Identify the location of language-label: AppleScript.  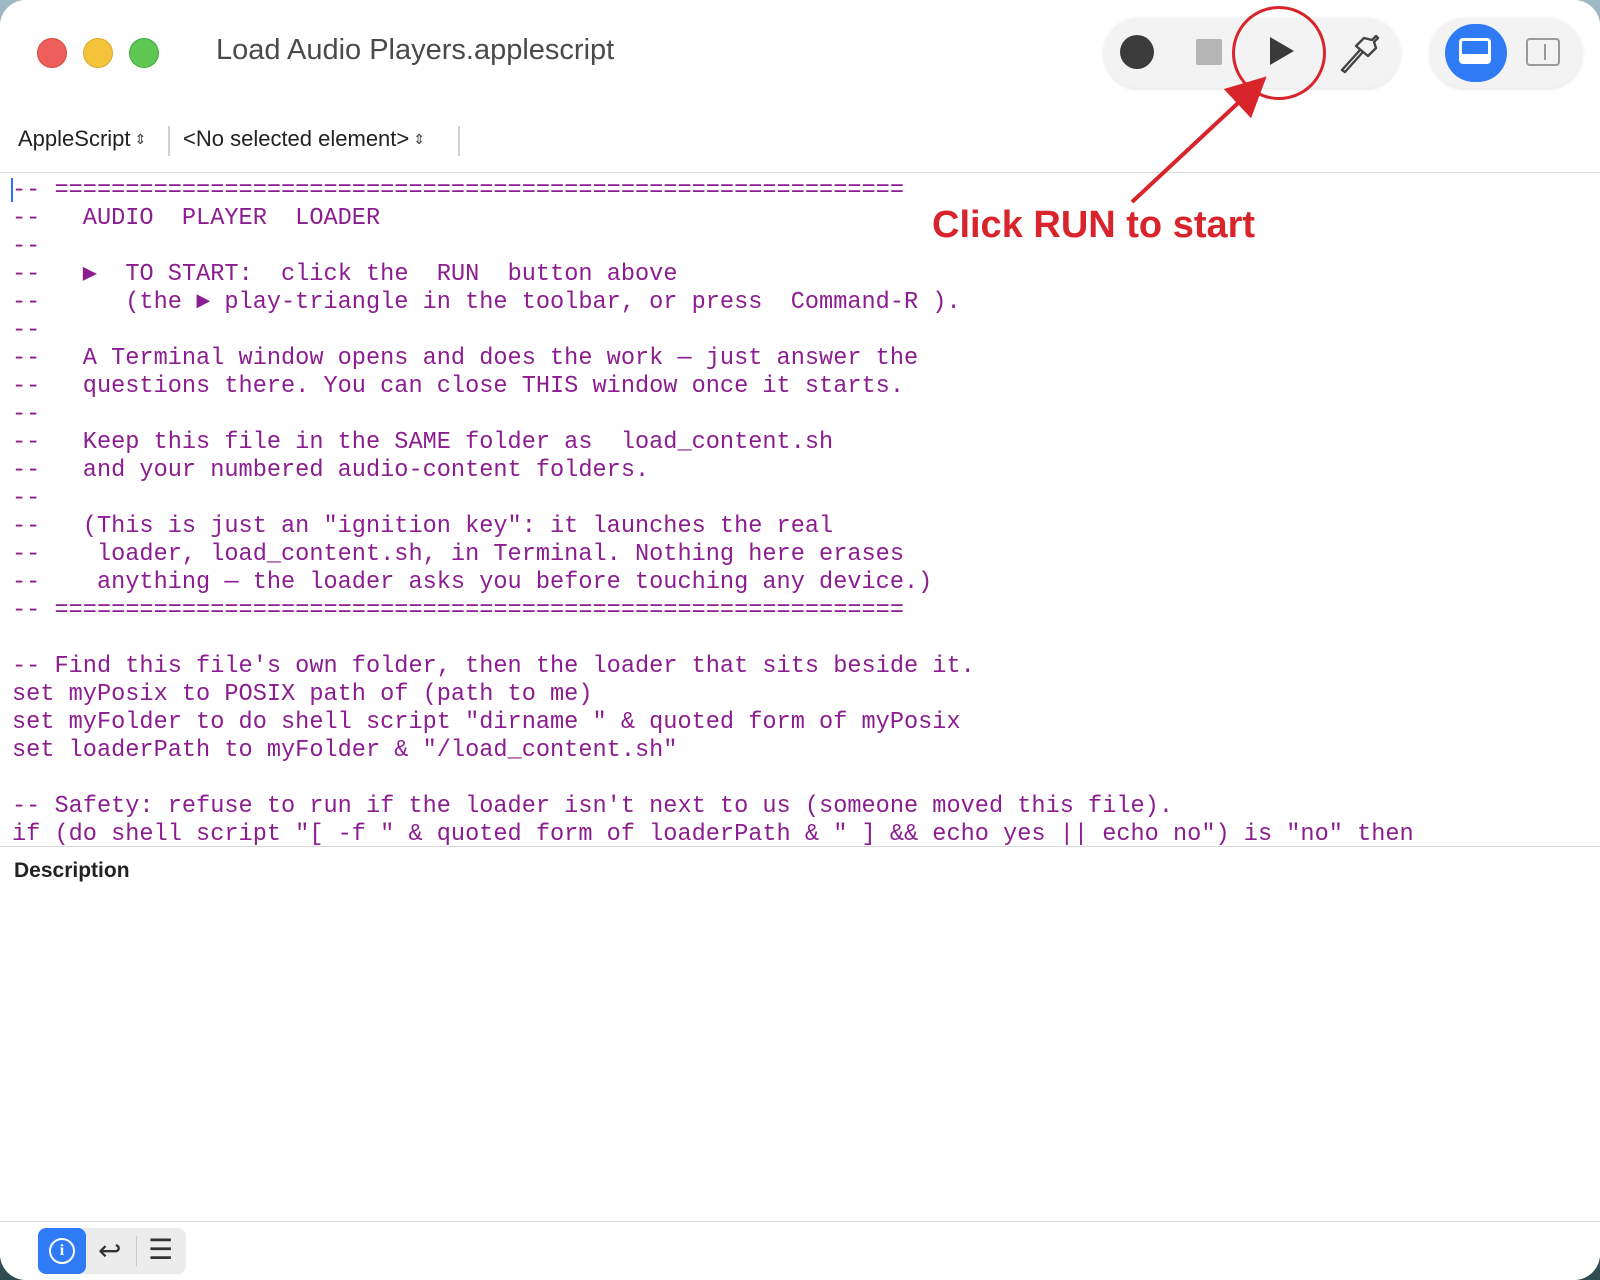
(74, 138).